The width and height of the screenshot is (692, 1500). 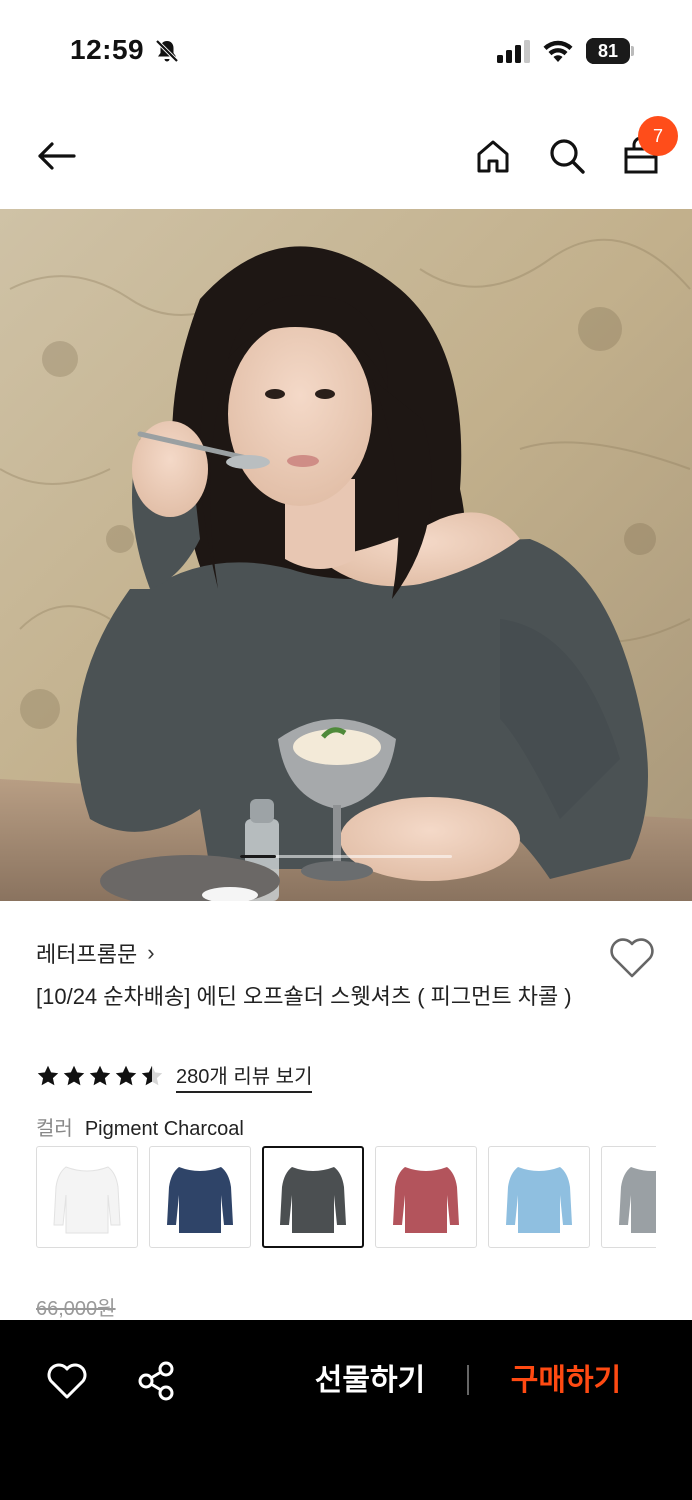 I want to click on bell-muted-icon, so click(x=167, y=51).